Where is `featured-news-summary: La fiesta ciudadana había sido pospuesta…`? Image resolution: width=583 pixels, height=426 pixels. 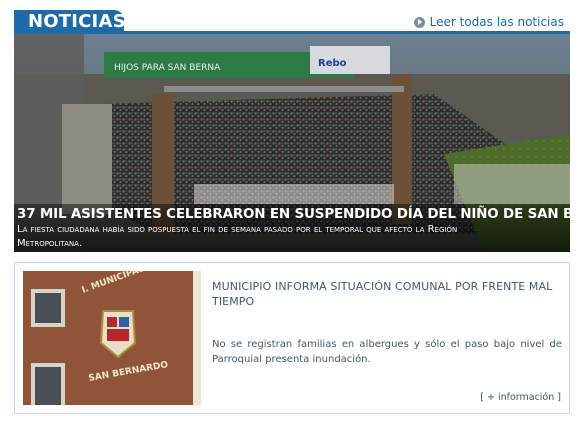
featured-news-summary: La fiesta ciudadana había sido pospuesta… is located at coordinates (237, 236).